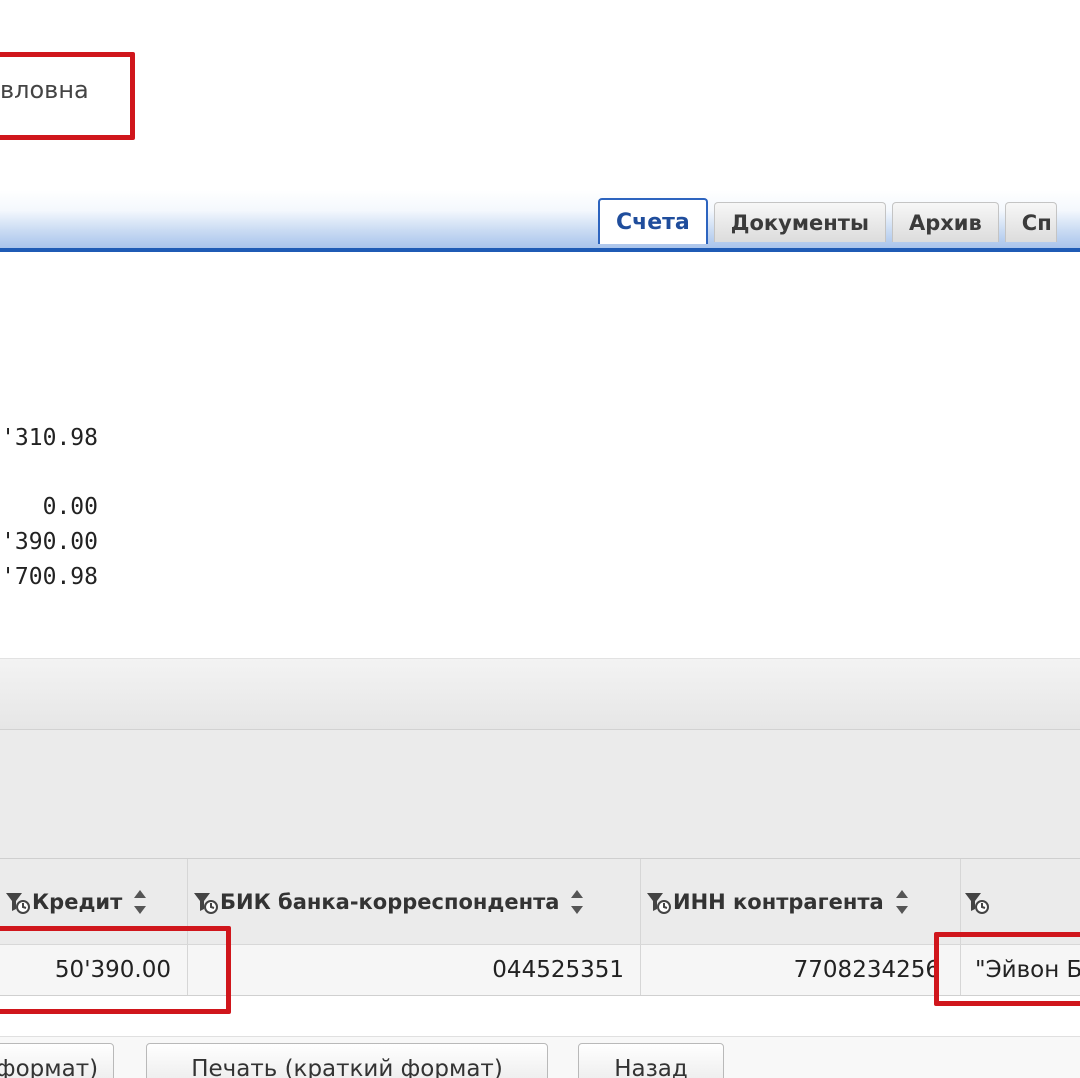  I want to click on tab-accounts: Счета, so click(653, 221).